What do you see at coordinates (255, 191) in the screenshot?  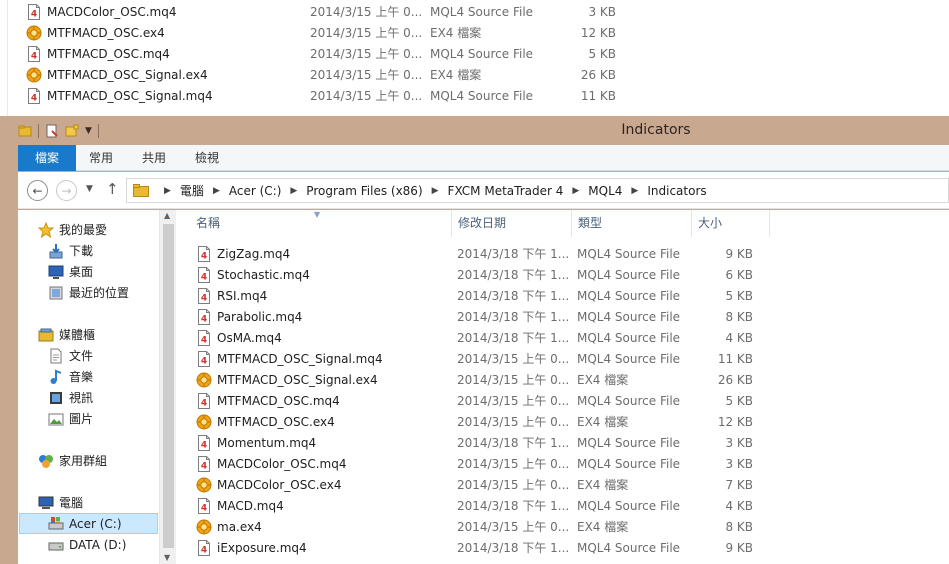 I see `breadcrumb-acer-c: Acer (C:)` at bounding box center [255, 191].